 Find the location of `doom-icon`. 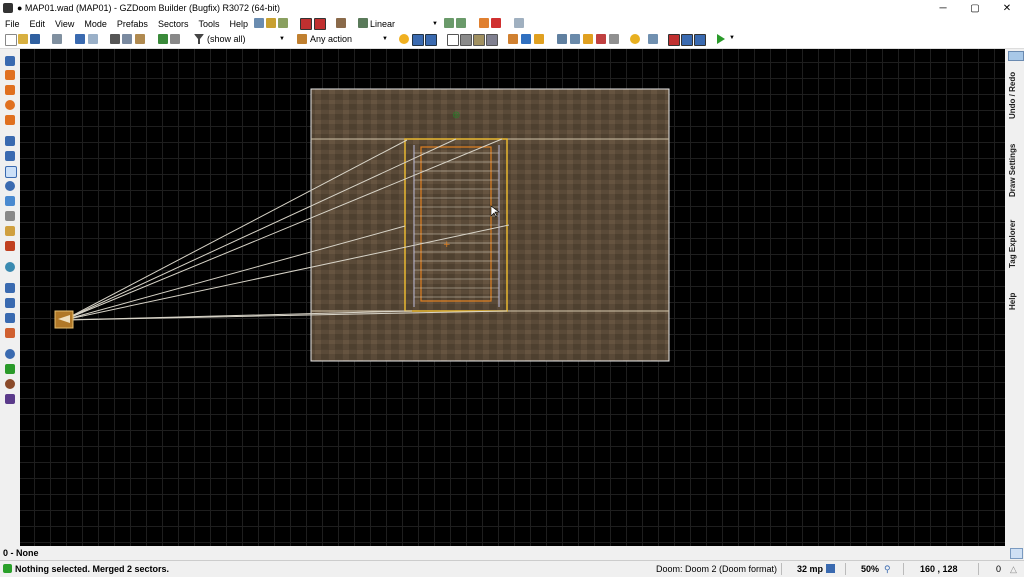

doom-icon is located at coordinates (10, 246).